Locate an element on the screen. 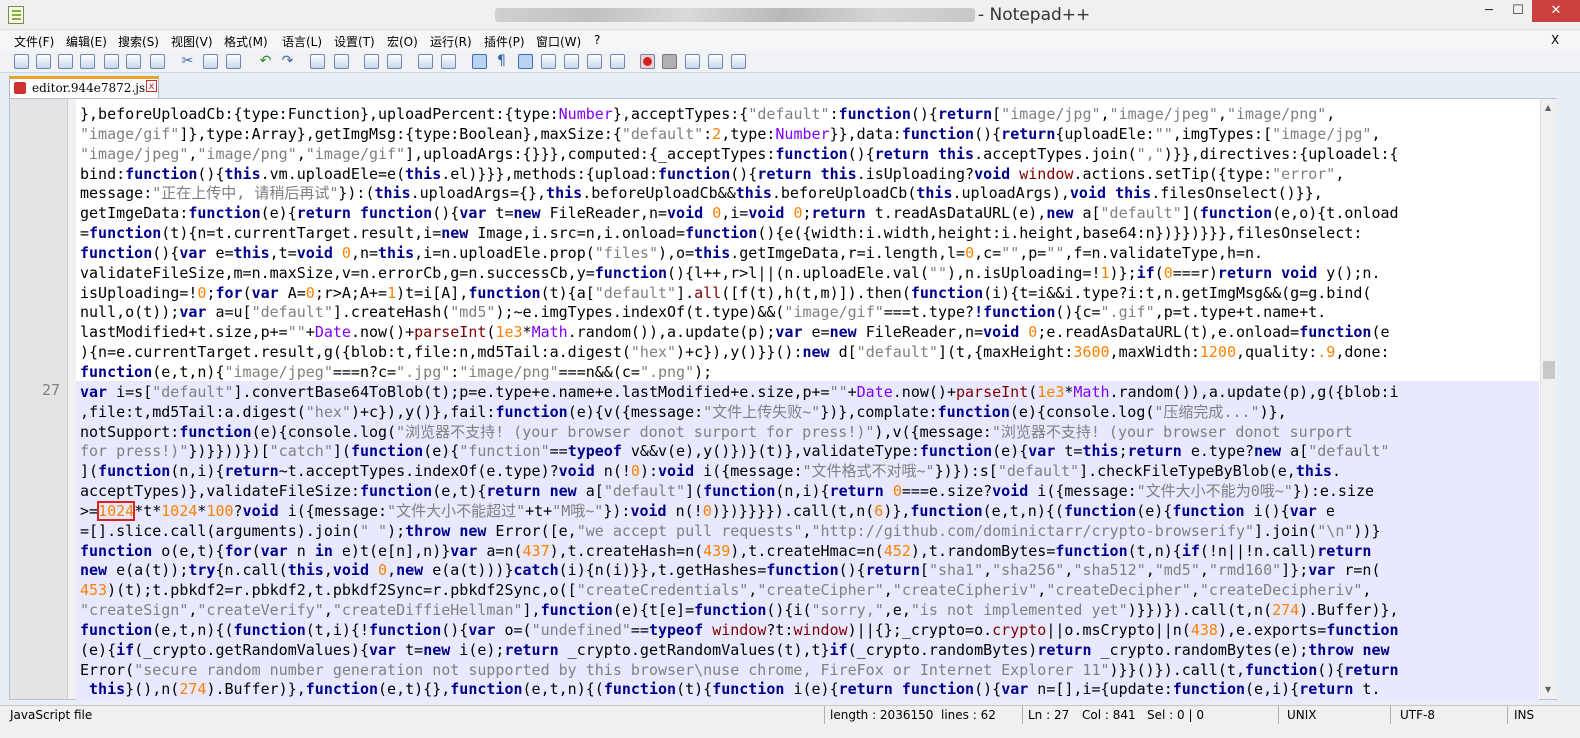 This screenshot has width=1580, height=738. save-all-icon is located at coordinates (87, 61).